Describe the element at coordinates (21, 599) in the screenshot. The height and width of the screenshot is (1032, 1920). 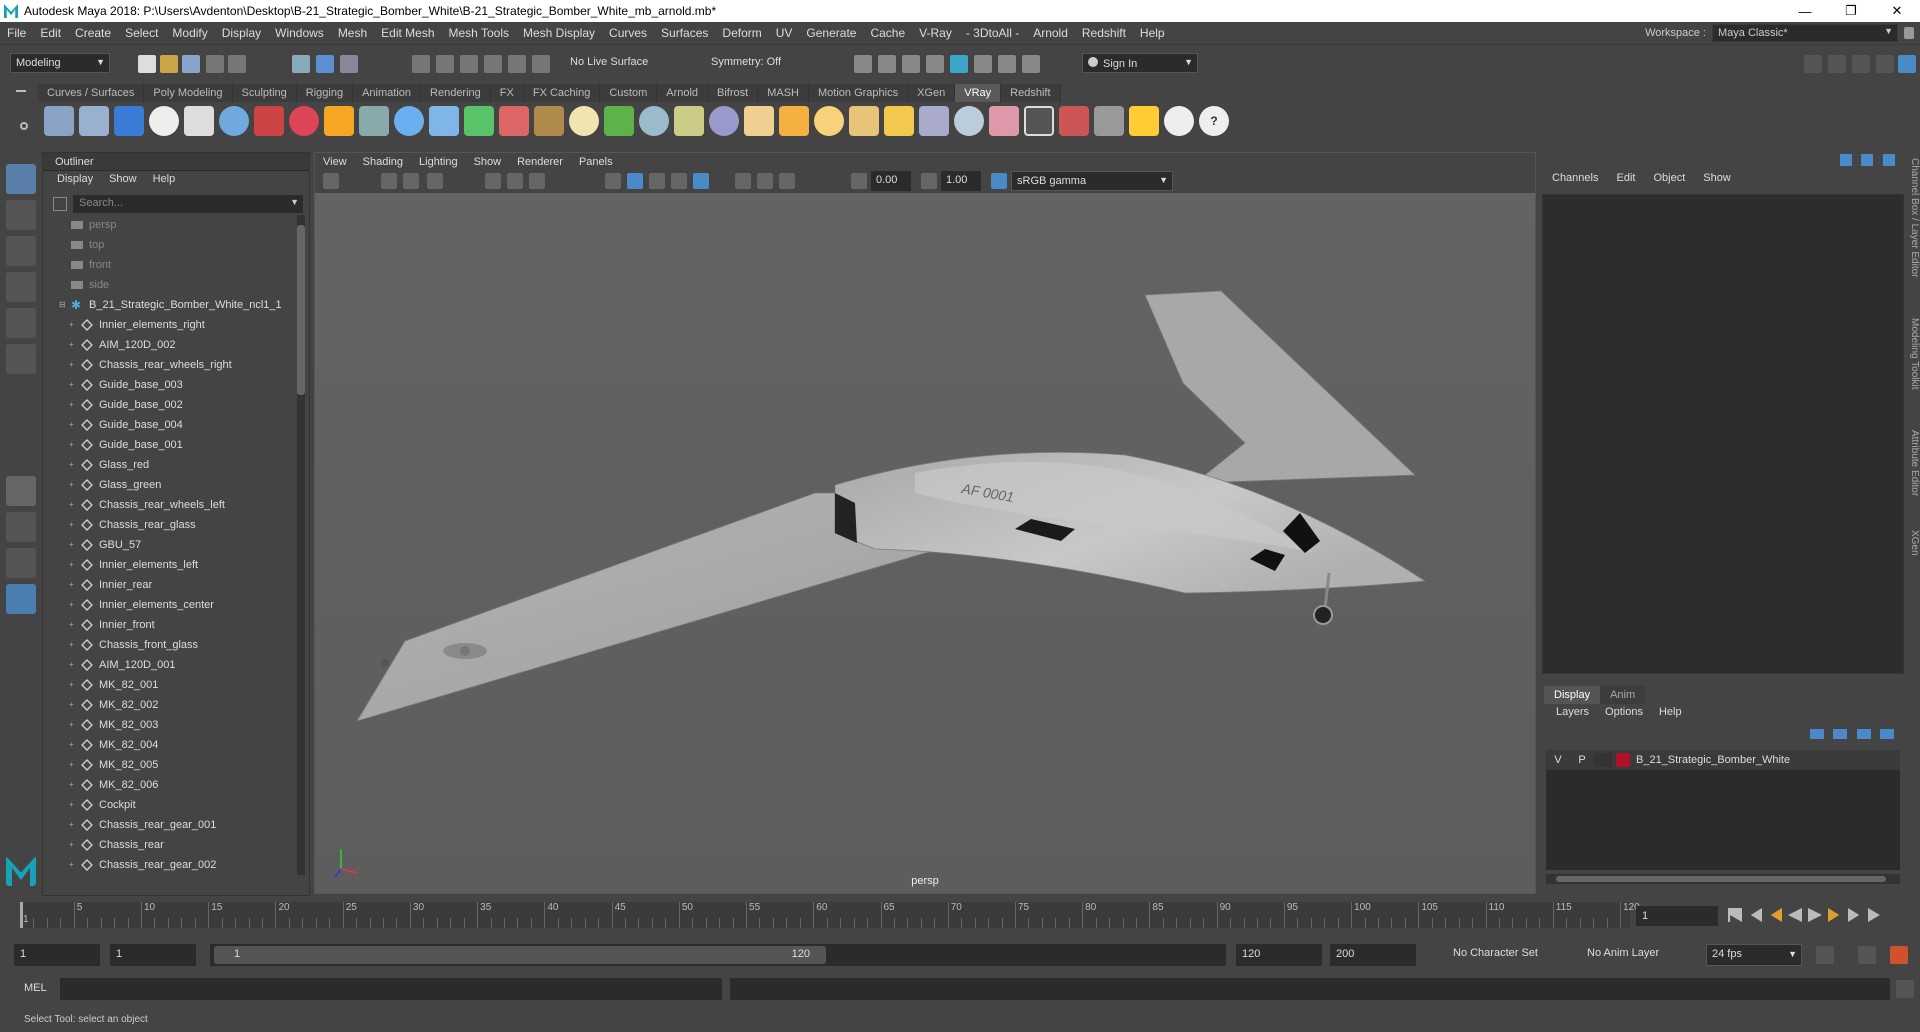
I see `persp-outliner-layout-icon` at that location.